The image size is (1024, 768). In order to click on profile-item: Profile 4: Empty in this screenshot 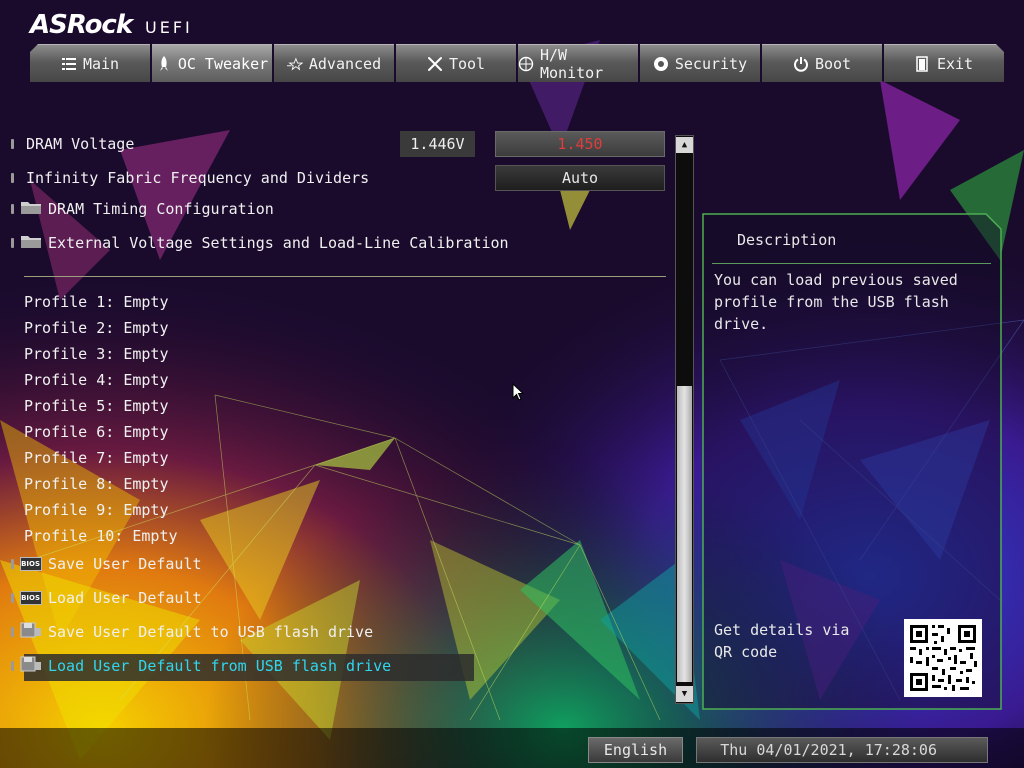, I will do `click(96, 380)`.